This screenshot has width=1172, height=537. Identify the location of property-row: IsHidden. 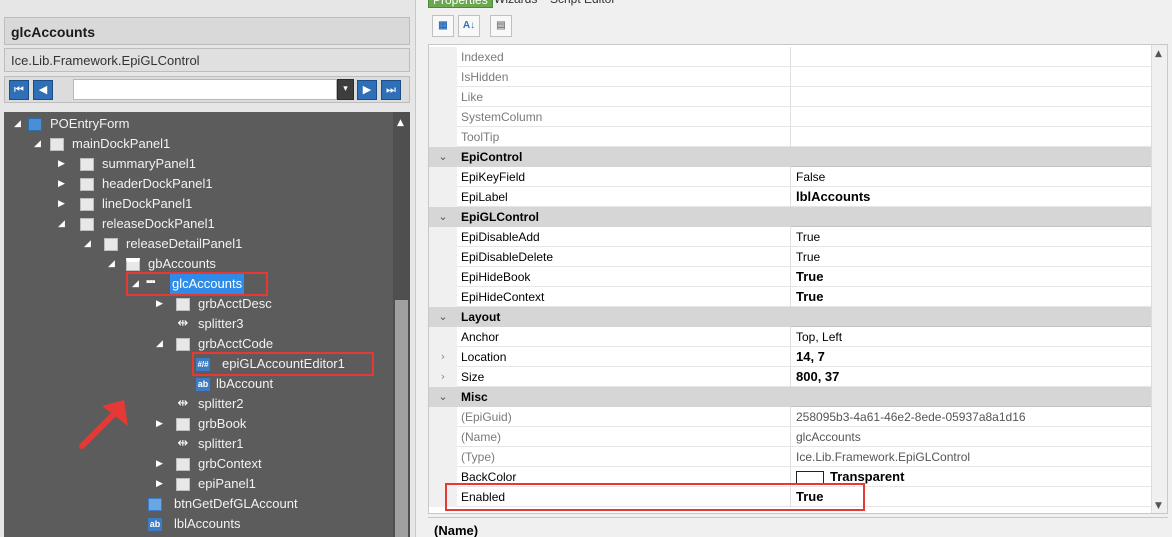
(790, 77).